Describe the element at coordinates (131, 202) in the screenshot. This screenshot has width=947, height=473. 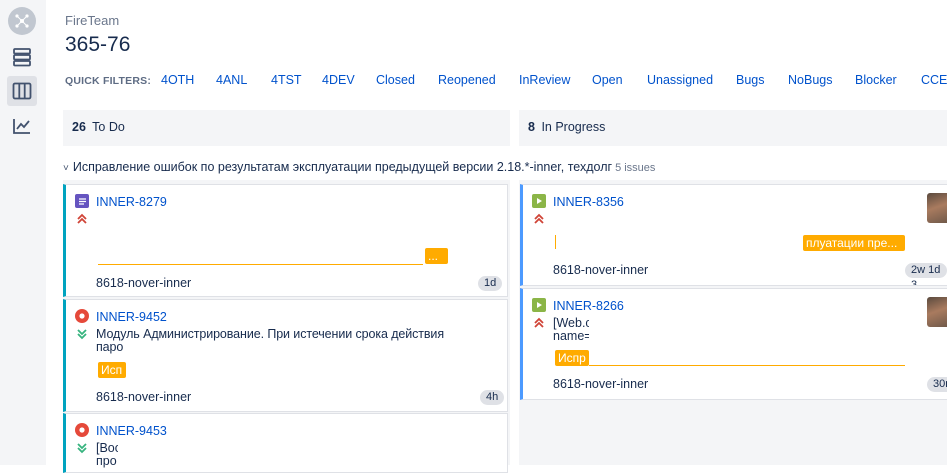
I see `issue-key: INNER-8279` at that location.